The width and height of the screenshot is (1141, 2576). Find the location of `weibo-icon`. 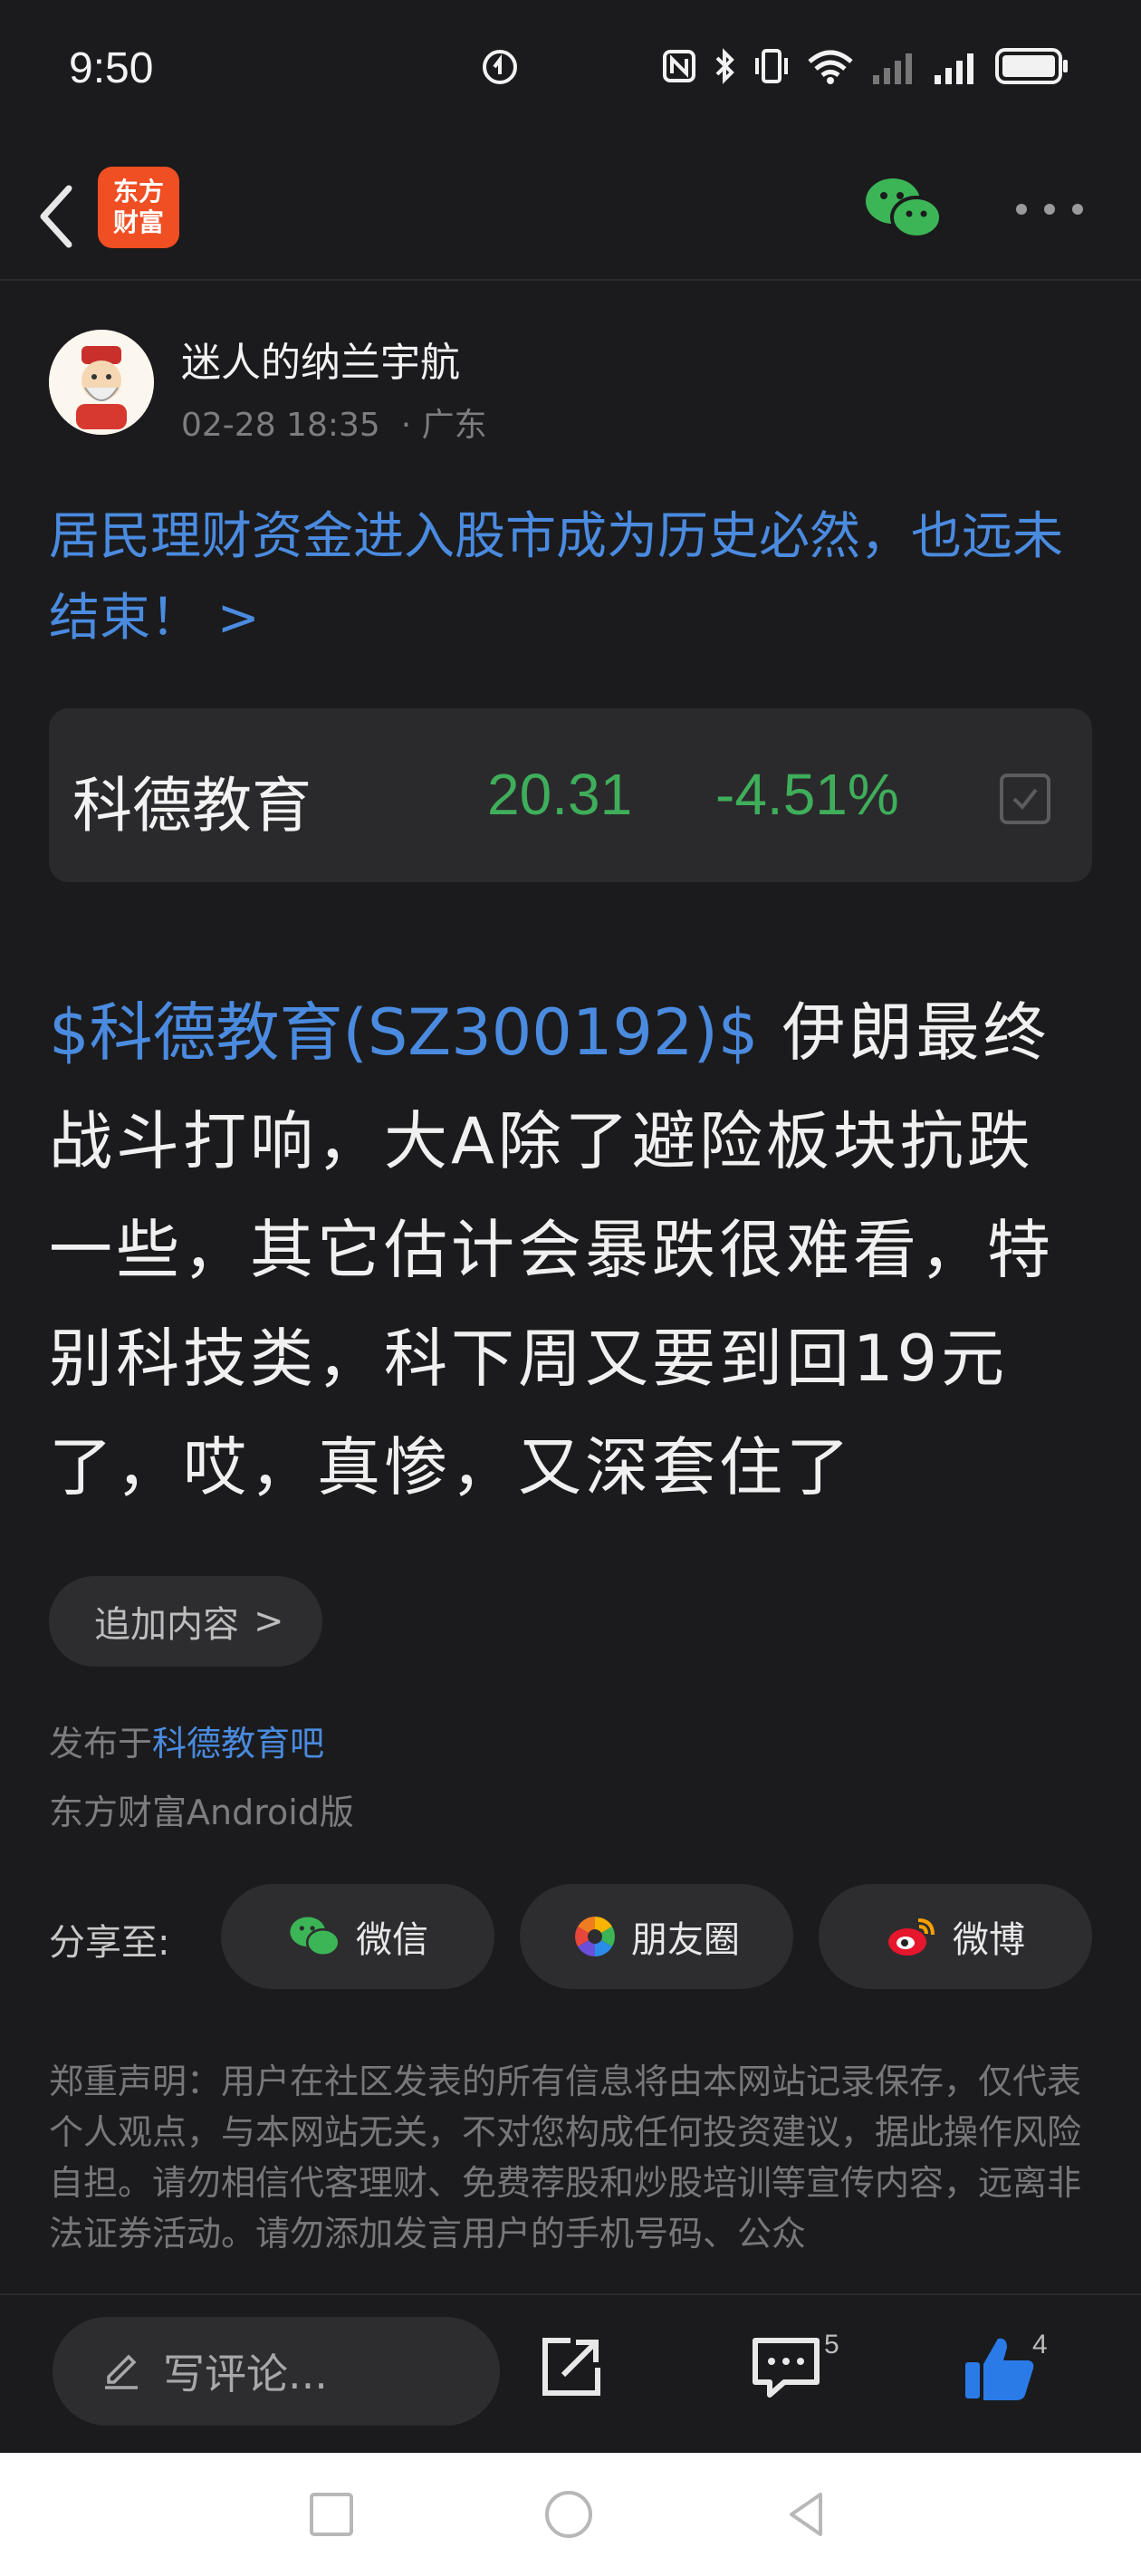

weibo-icon is located at coordinates (911, 1937).